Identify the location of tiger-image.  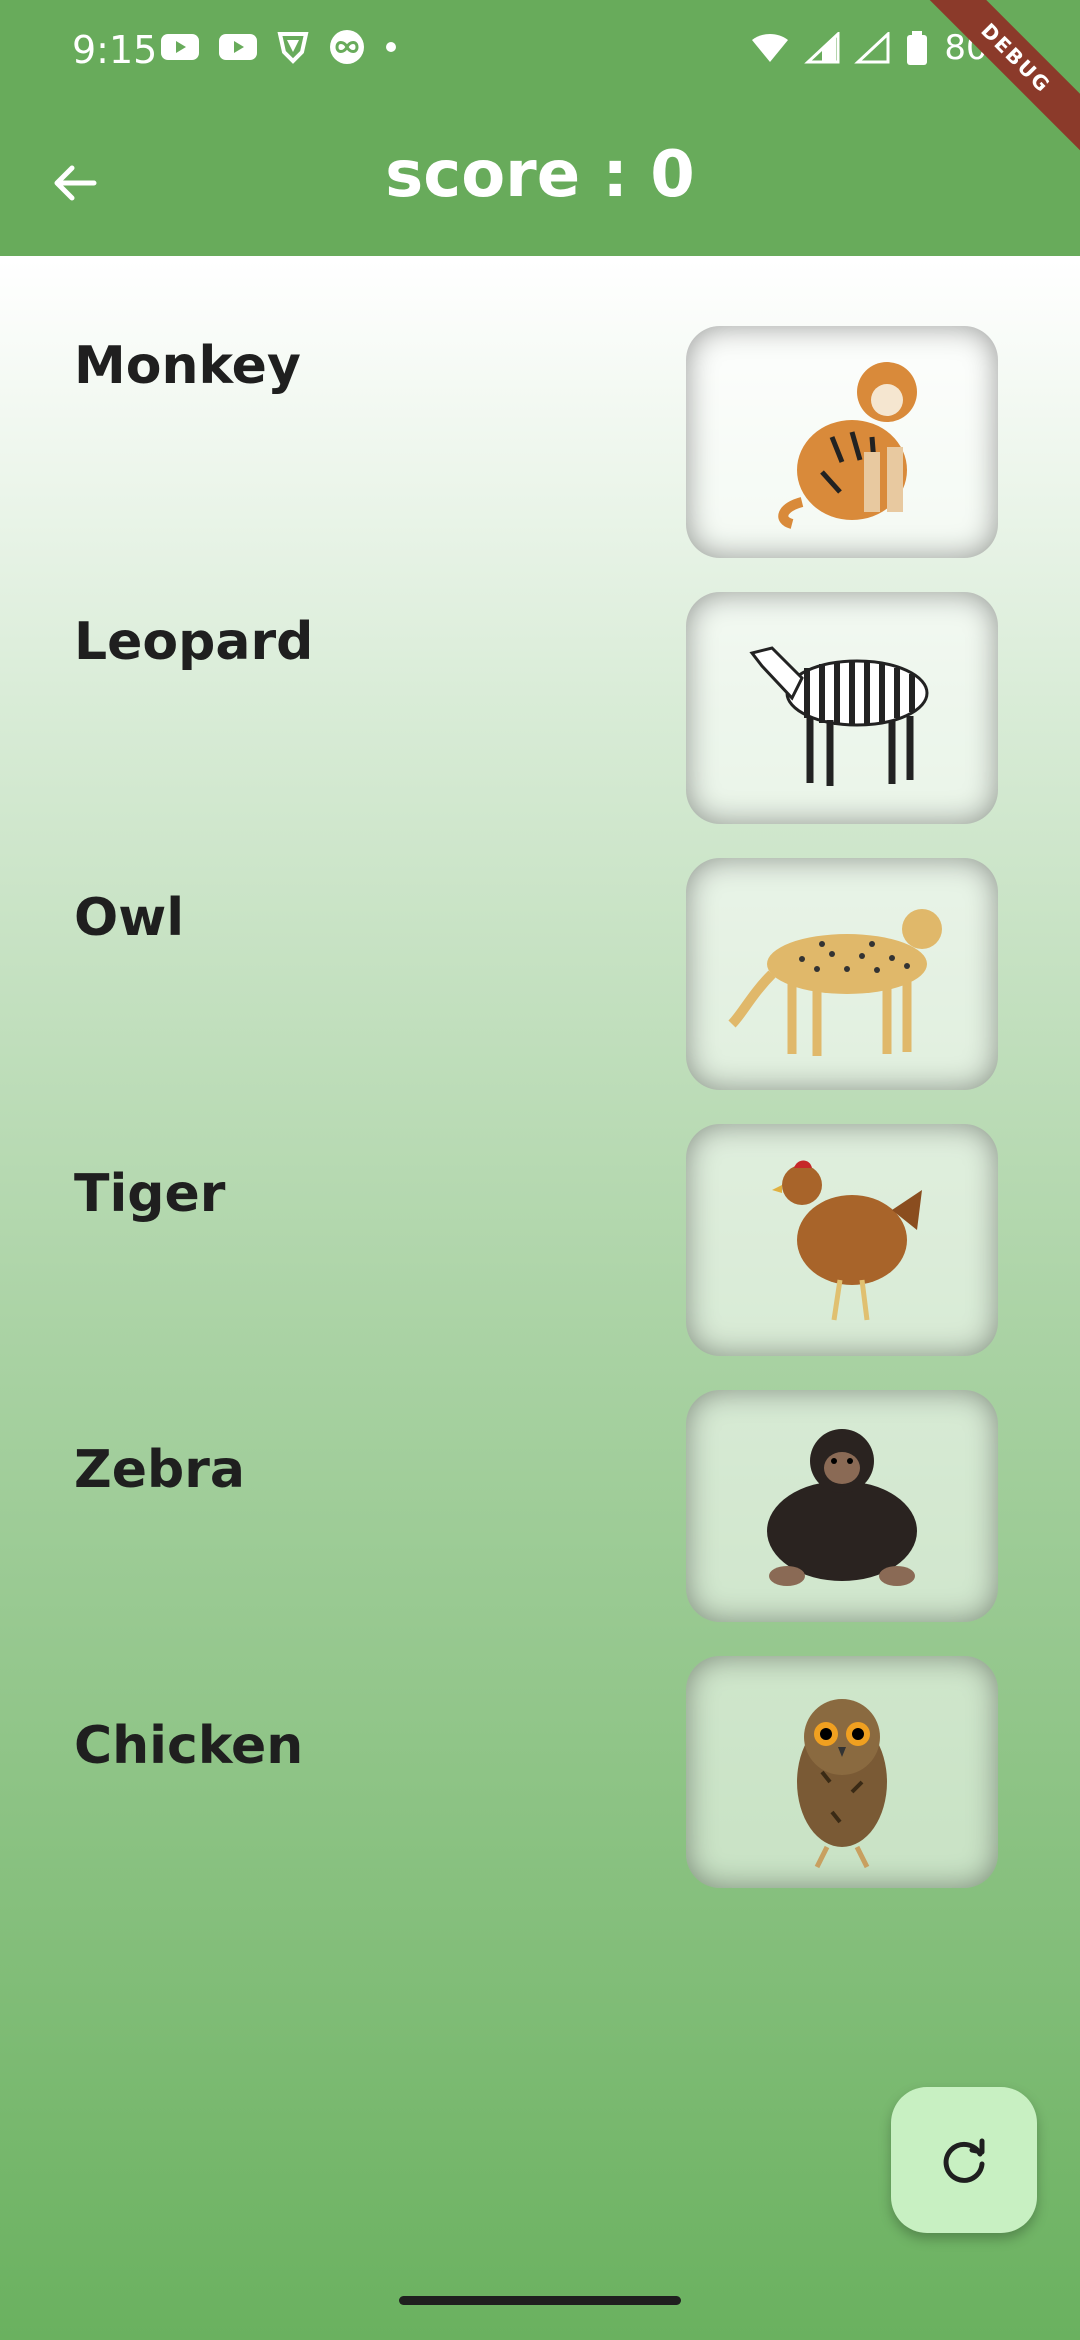
(847, 445).